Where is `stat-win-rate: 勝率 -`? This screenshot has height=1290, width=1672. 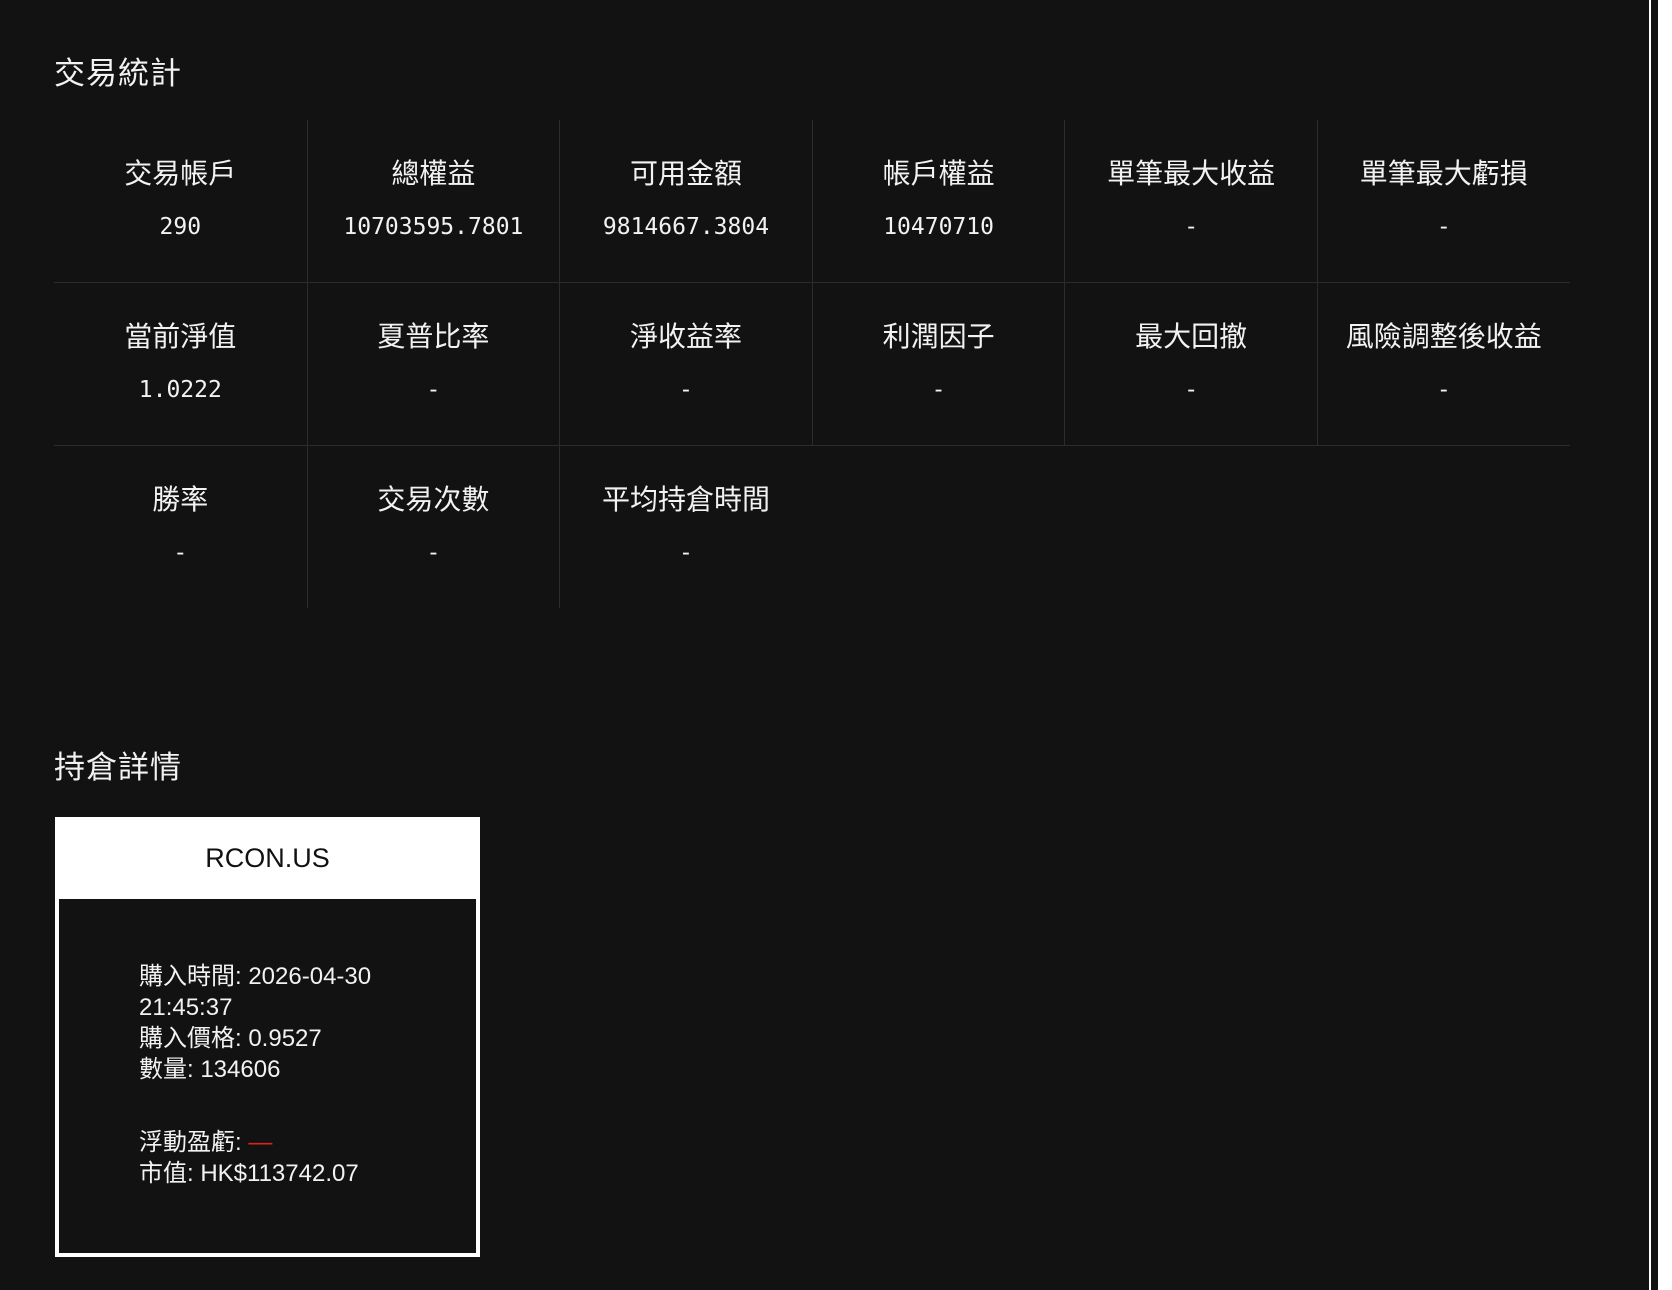
stat-win-rate: 勝率 - is located at coordinates (180, 527).